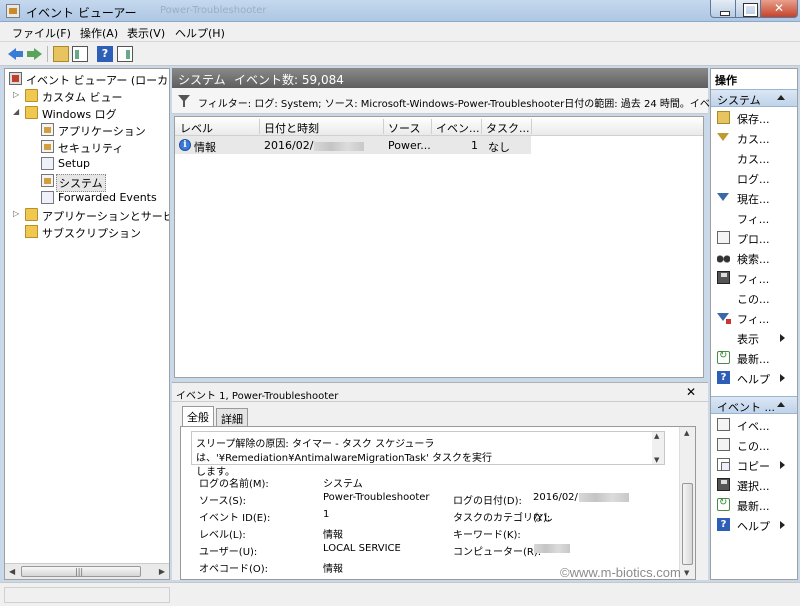 Image resolution: width=800 pixels, height=606 pixels. I want to click on scrollbar-thumb, so click(687, 524).